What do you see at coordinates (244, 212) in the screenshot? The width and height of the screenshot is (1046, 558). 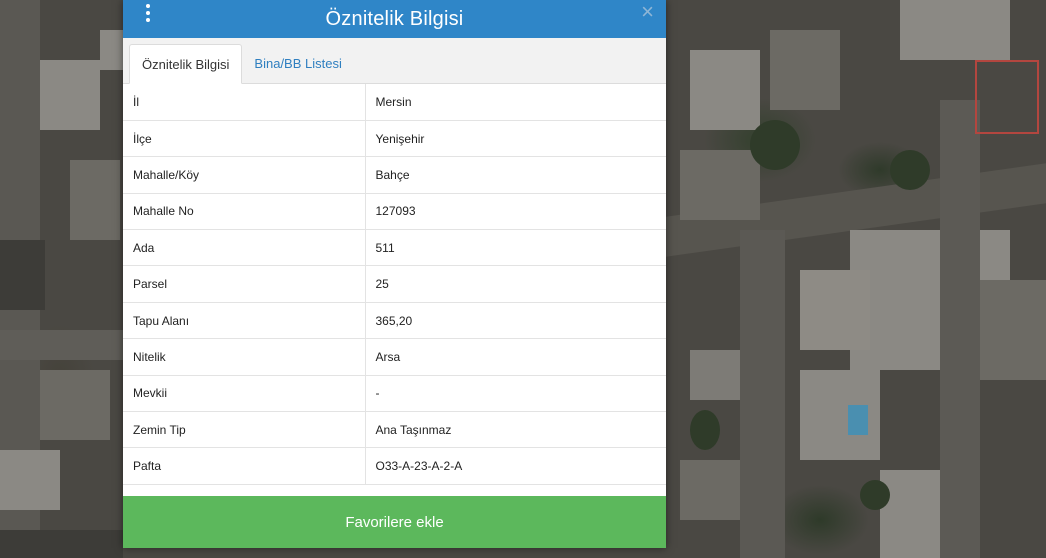 I see `attribute-key: Mahalle No` at bounding box center [244, 212].